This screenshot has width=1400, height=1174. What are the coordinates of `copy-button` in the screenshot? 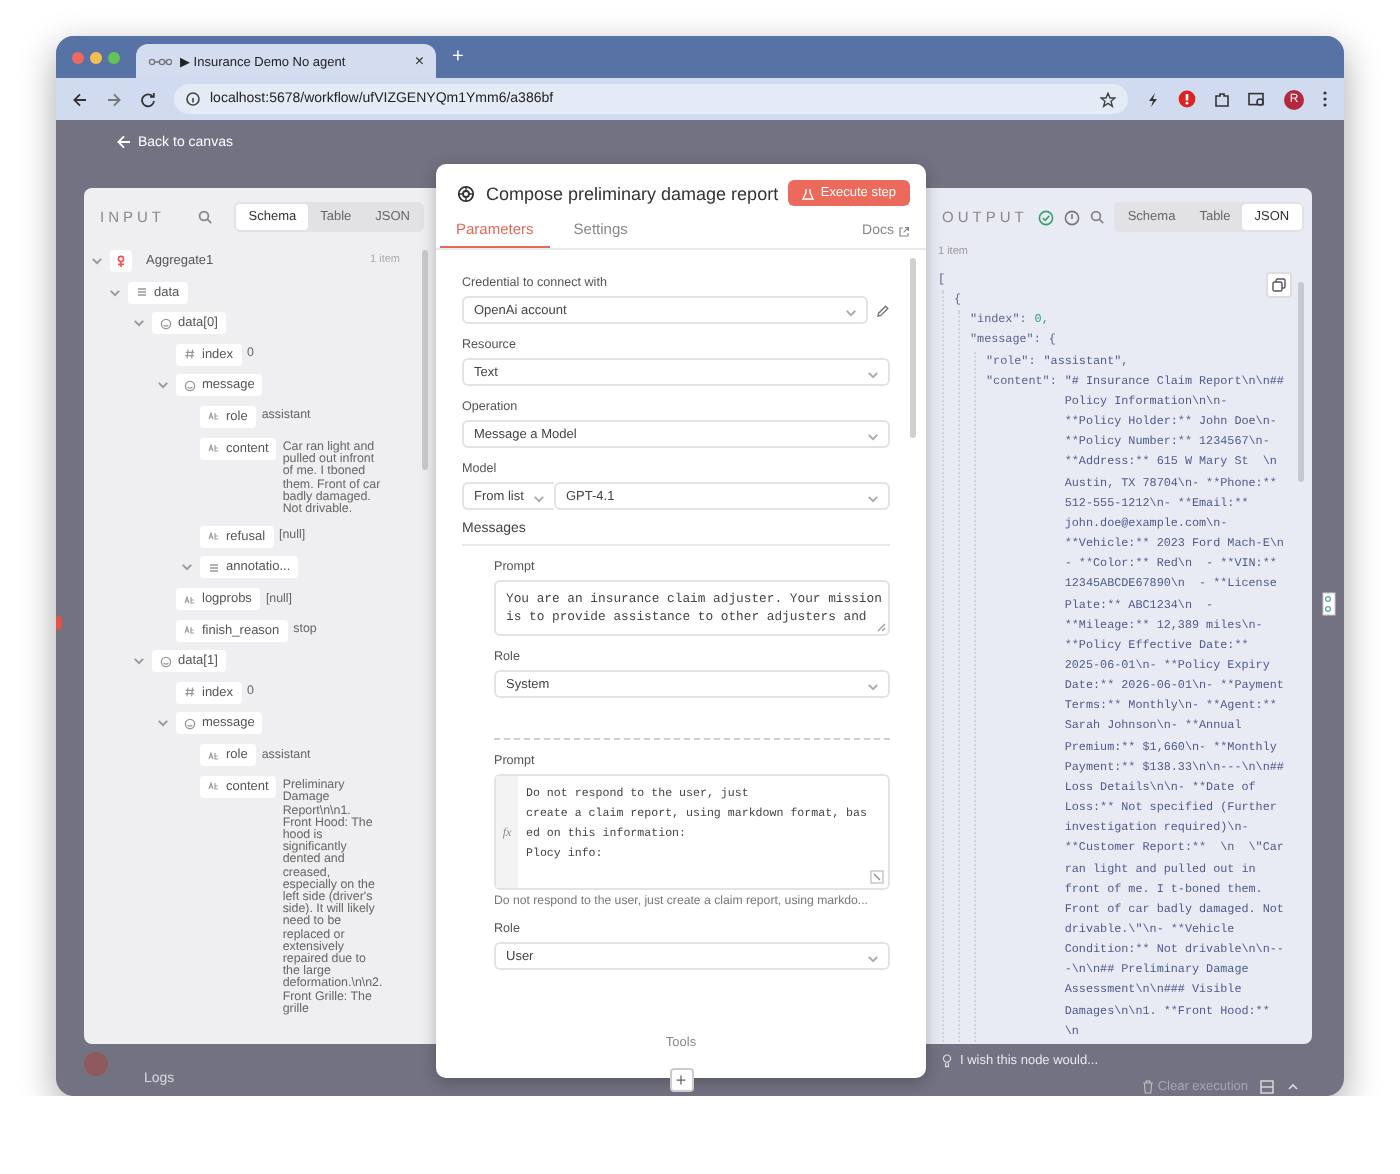 It's located at (1279, 285).